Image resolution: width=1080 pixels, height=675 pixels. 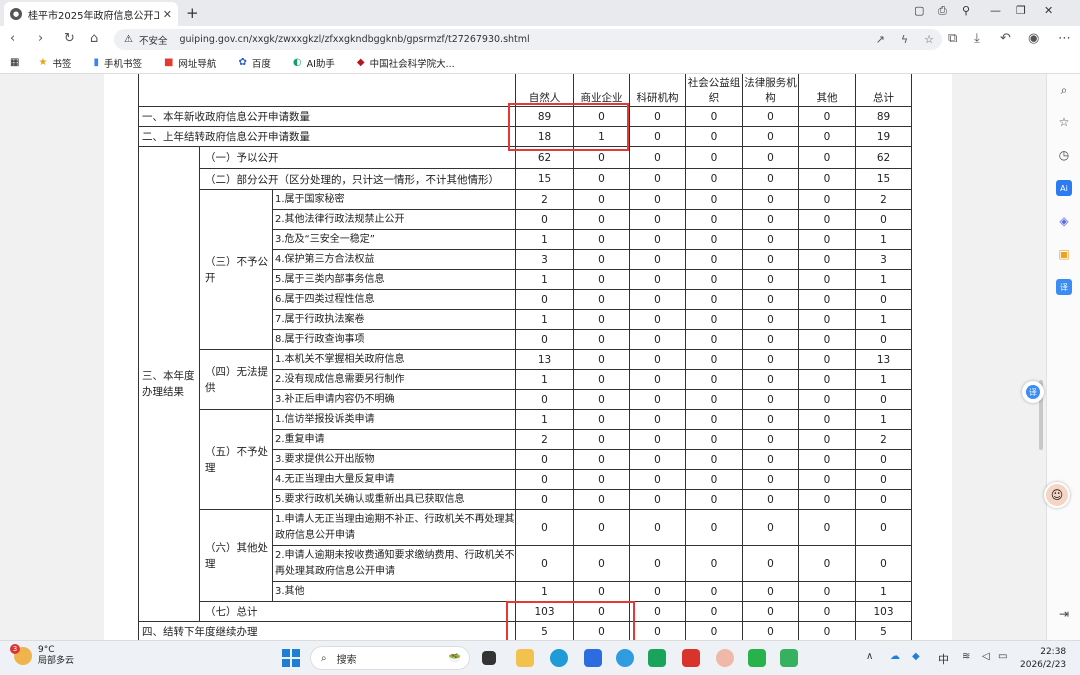 I want to click on home-icon: ⌂, so click(x=94, y=38).